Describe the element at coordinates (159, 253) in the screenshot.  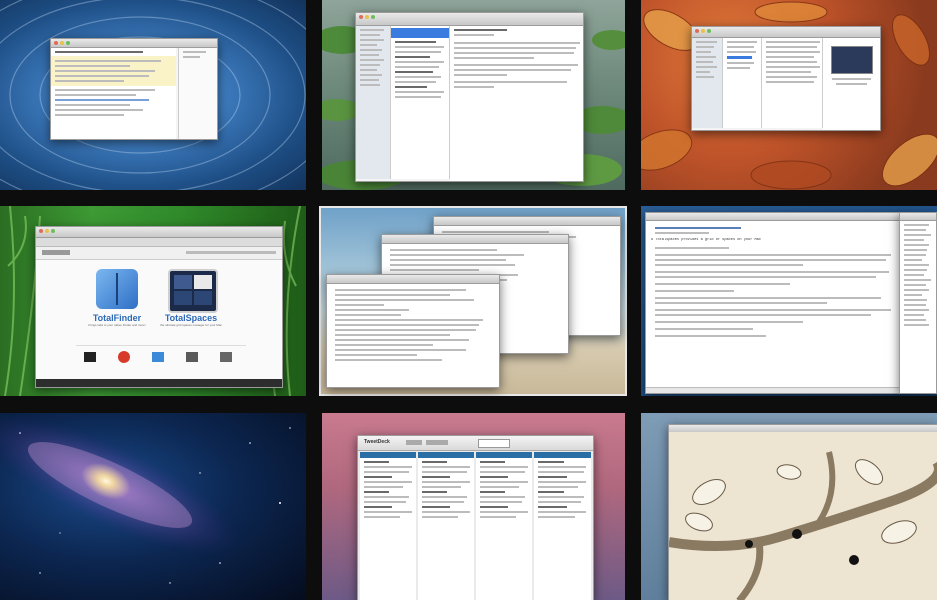
I see `site-header` at that location.